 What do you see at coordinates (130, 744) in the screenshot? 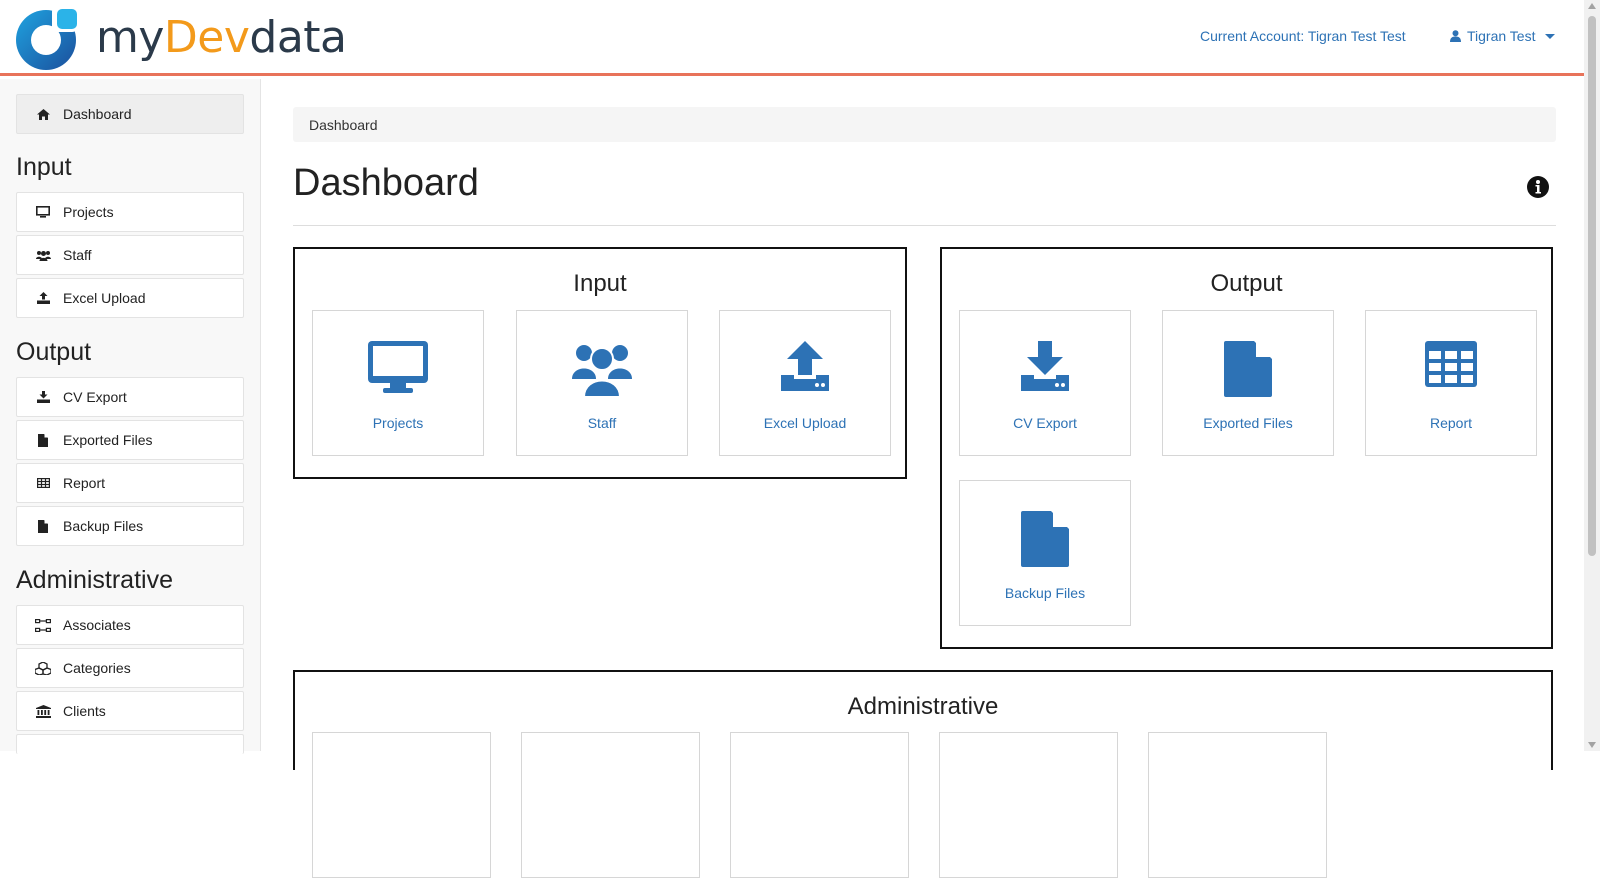
I see `sidebar-item-partial` at bounding box center [130, 744].